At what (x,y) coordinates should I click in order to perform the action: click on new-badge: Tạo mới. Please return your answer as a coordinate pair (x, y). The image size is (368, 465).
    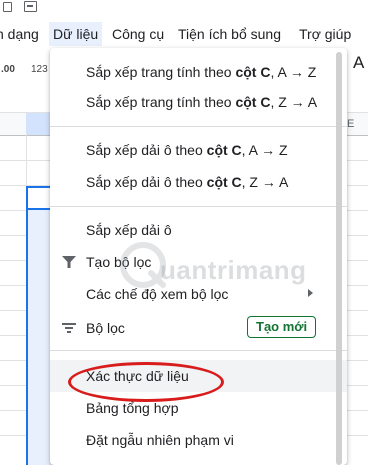
    Looking at the image, I should click on (282, 327).